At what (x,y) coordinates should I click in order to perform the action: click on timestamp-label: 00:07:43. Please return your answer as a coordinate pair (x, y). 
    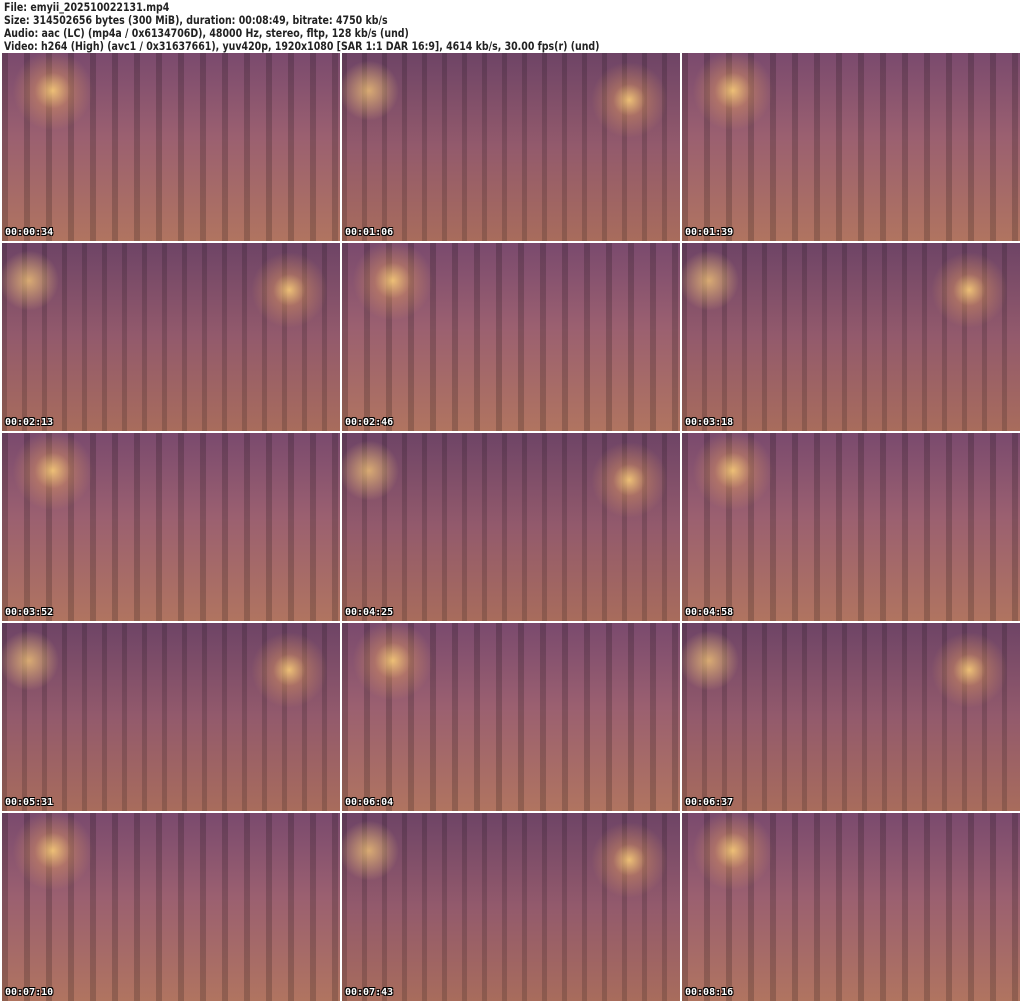
    Looking at the image, I should click on (369, 992).